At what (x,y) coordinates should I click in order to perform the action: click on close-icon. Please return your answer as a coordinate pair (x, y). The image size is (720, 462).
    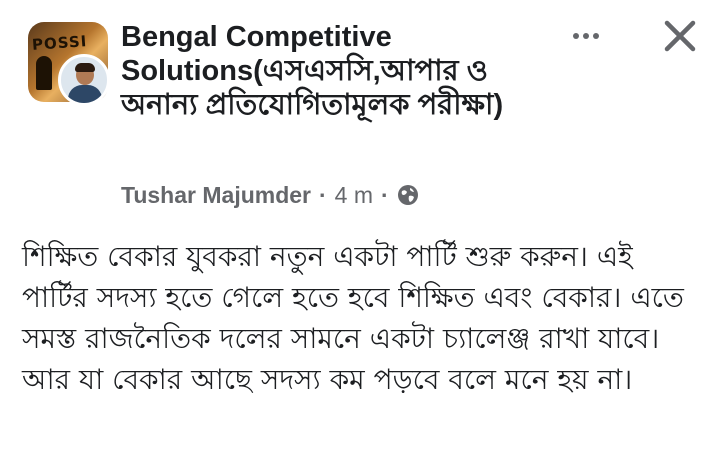
    Looking at the image, I should click on (680, 36).